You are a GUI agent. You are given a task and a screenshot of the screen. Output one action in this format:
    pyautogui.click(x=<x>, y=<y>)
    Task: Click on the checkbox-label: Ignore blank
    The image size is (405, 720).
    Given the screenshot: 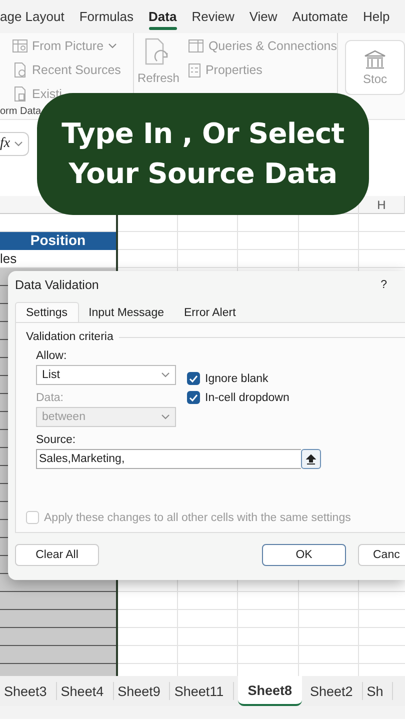 What is the action you would take?
    pyautogui.click(x=236, y=378)
    